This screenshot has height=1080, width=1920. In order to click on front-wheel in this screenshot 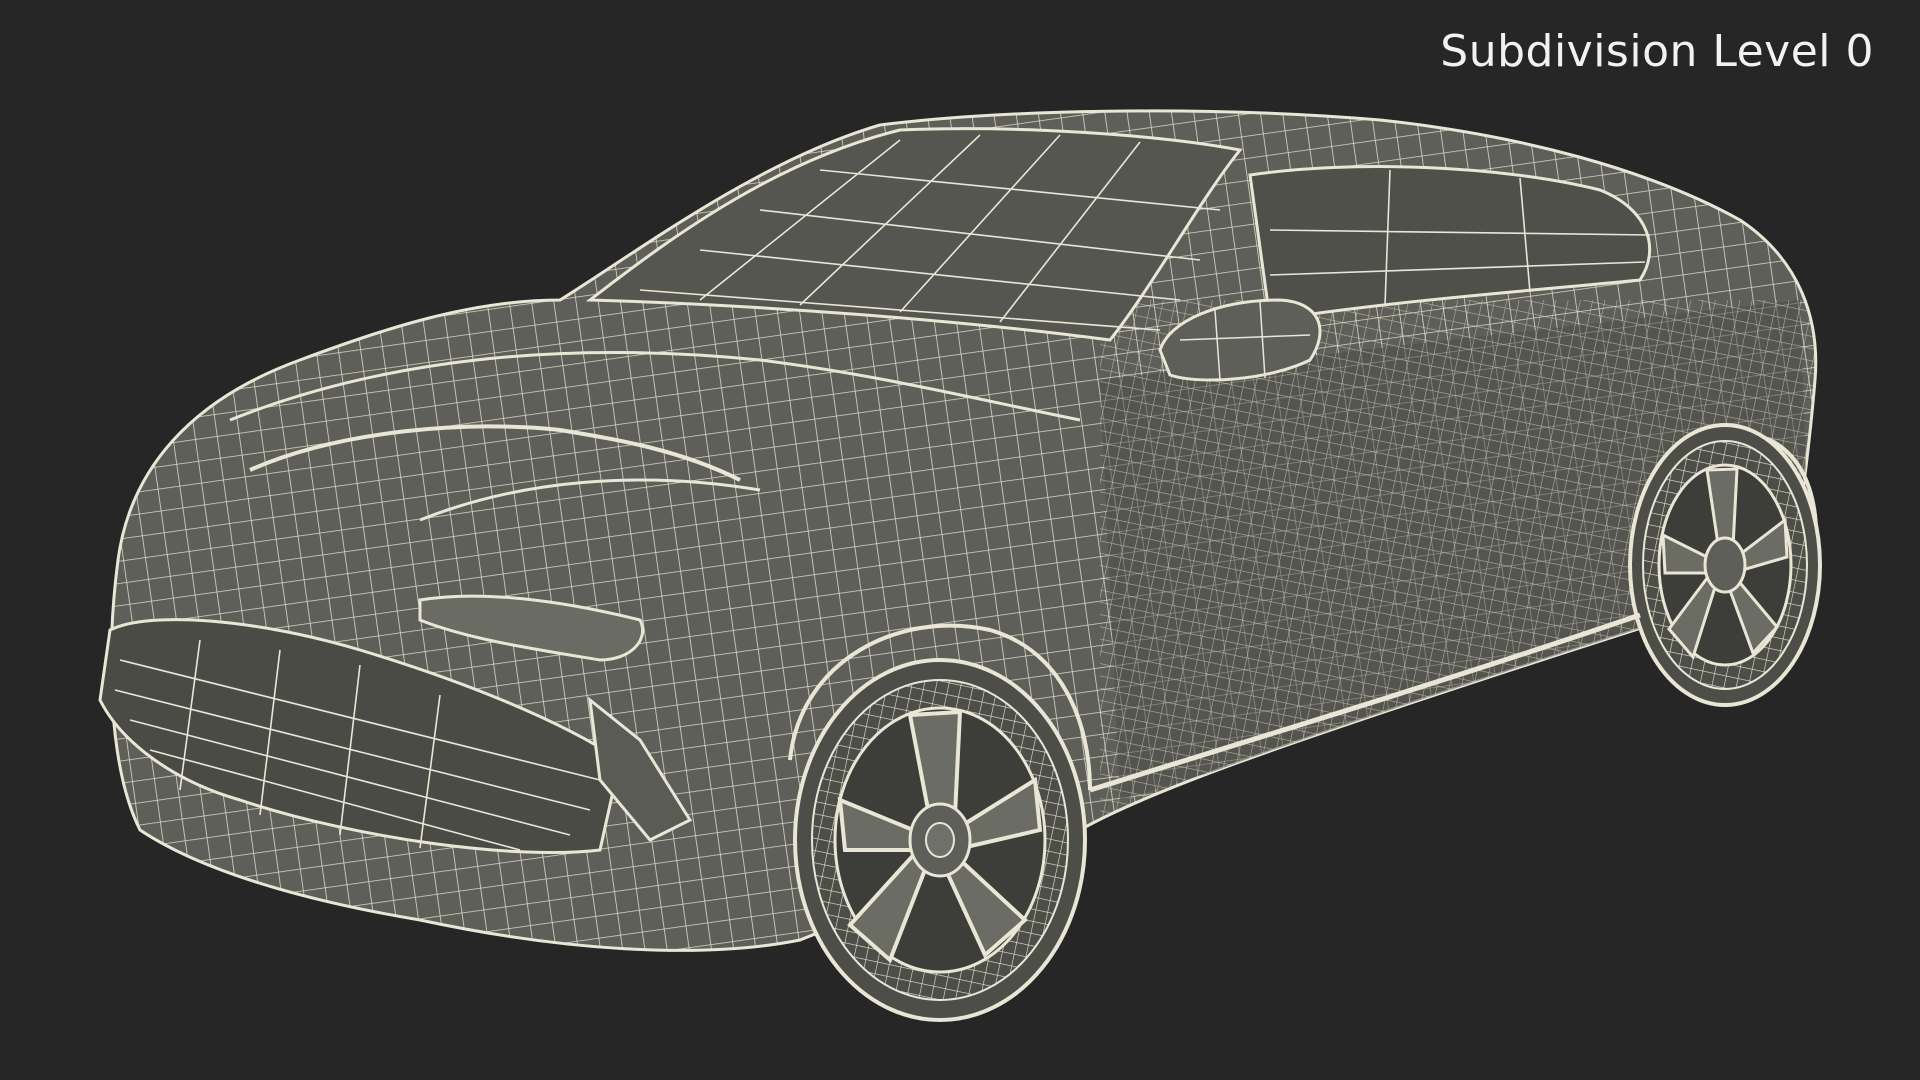, I will do `click(940, 840)`.